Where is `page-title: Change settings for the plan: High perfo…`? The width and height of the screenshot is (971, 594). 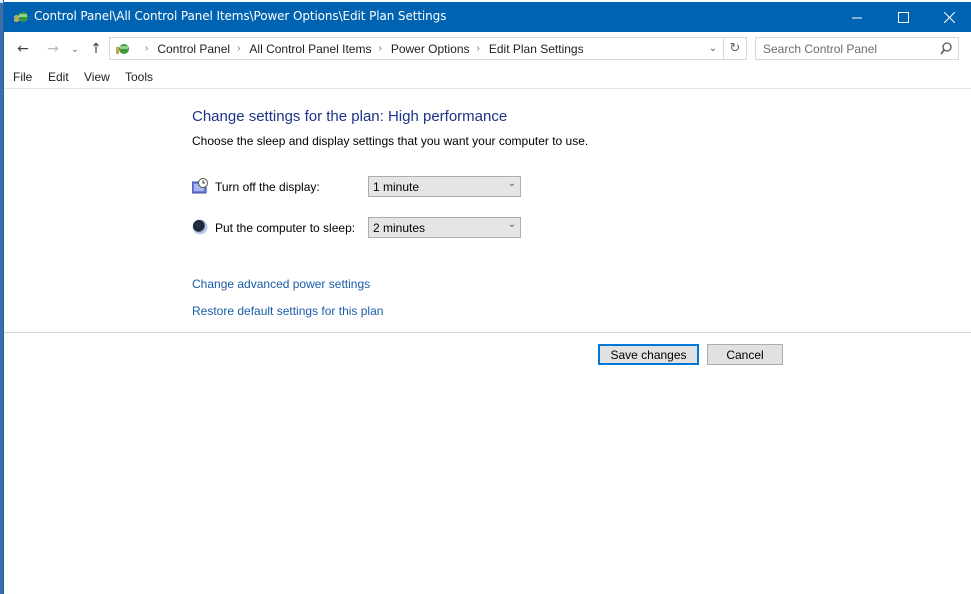
page-title: Change settings for the plan: High perfo… is located at coordinates (350, 116).